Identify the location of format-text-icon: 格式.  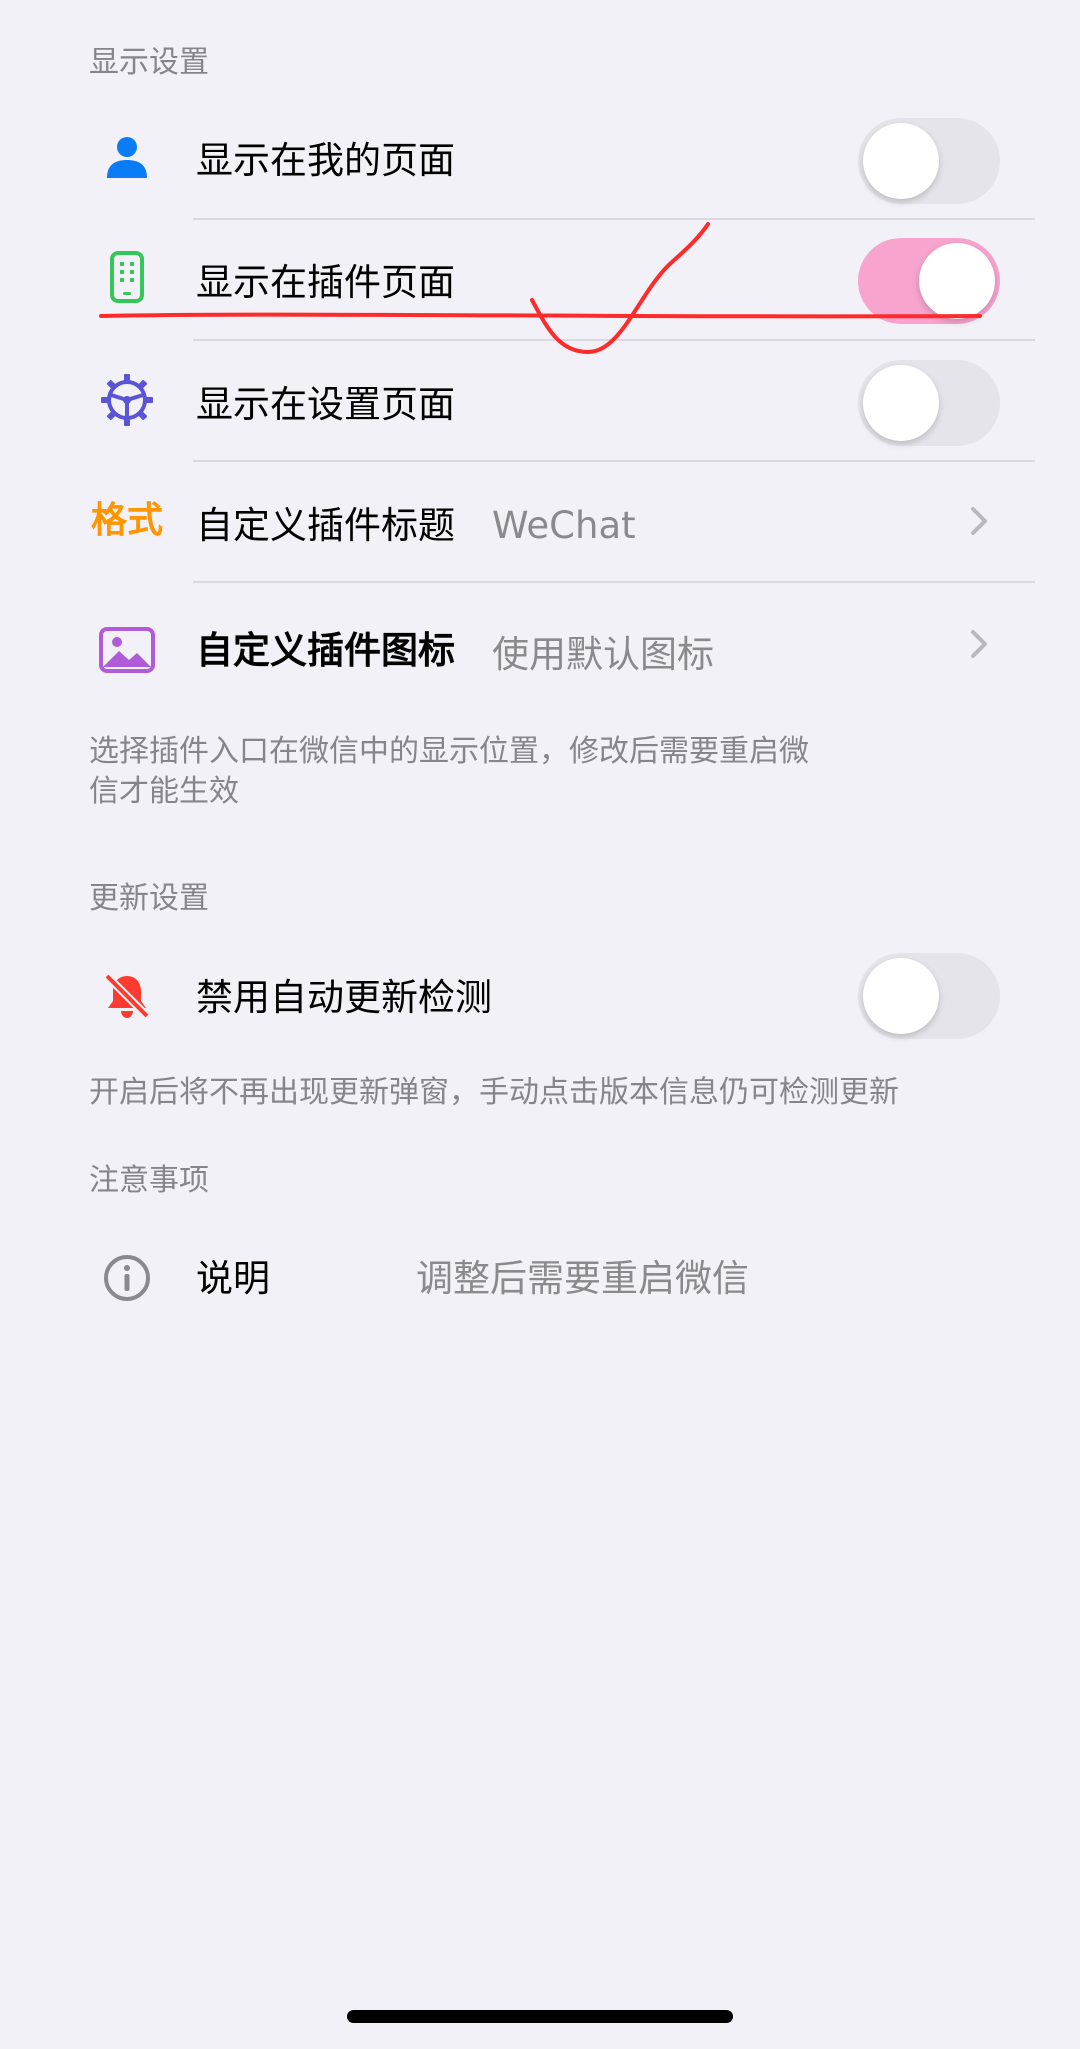
(127, 521).